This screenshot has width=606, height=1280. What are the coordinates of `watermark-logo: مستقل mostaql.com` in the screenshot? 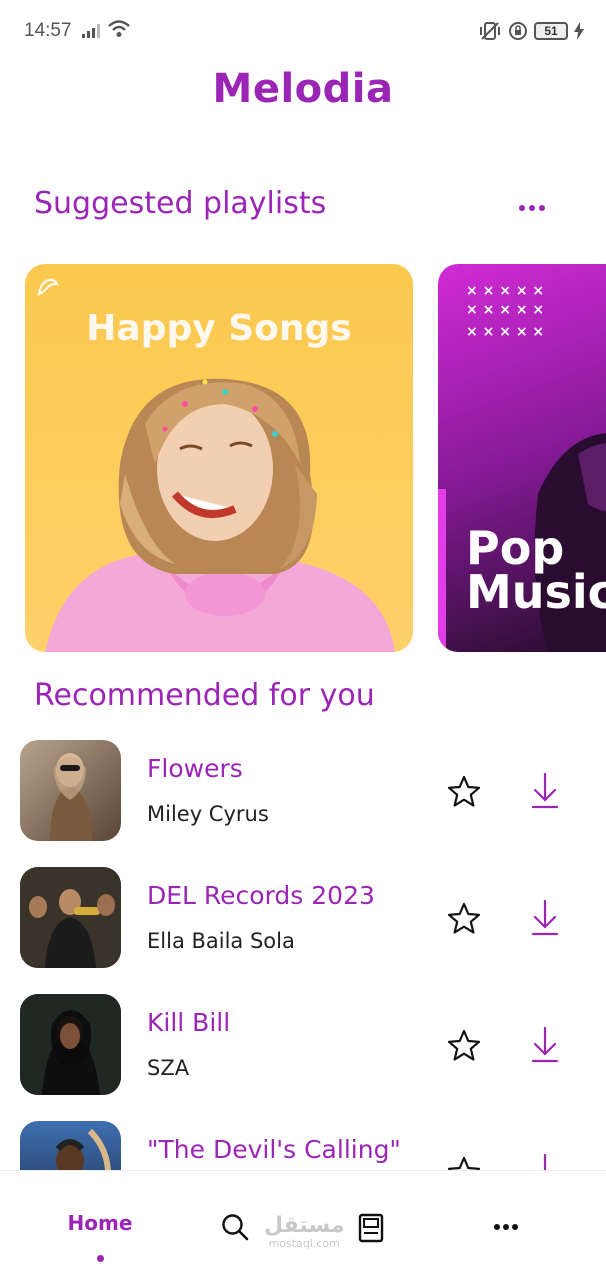 It's located at (304, 1234).